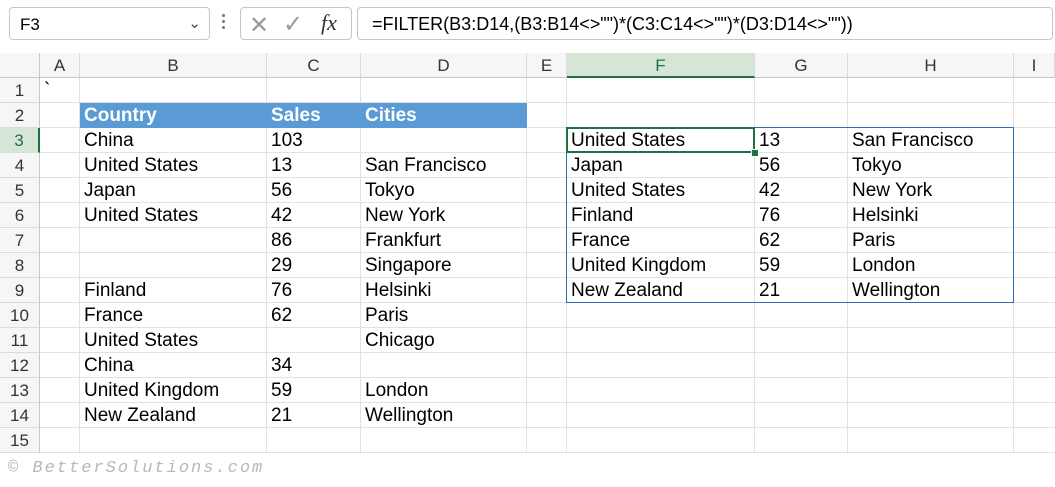 The height and width of the screenshot is (487, 1055). I want to click on source-city-cell: London, so click(444, 390).